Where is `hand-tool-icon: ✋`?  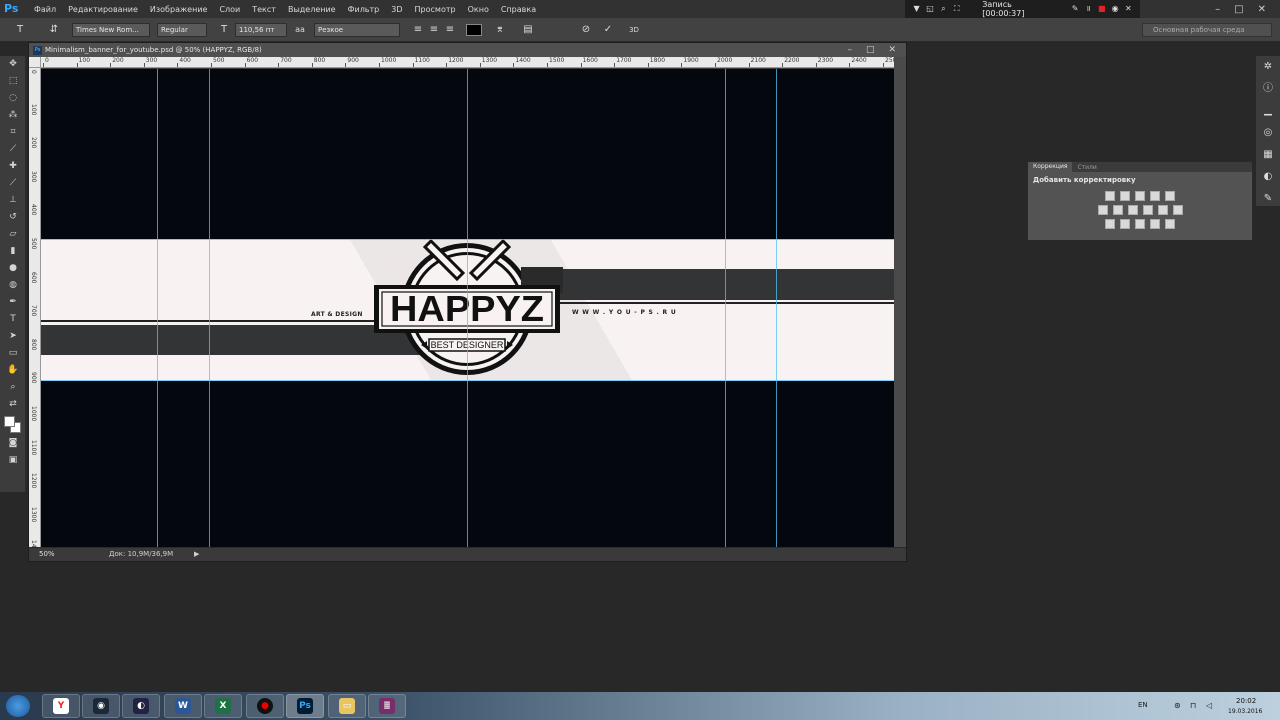
hand-tool-icon: ✋ is located at coordinates (13, 370).